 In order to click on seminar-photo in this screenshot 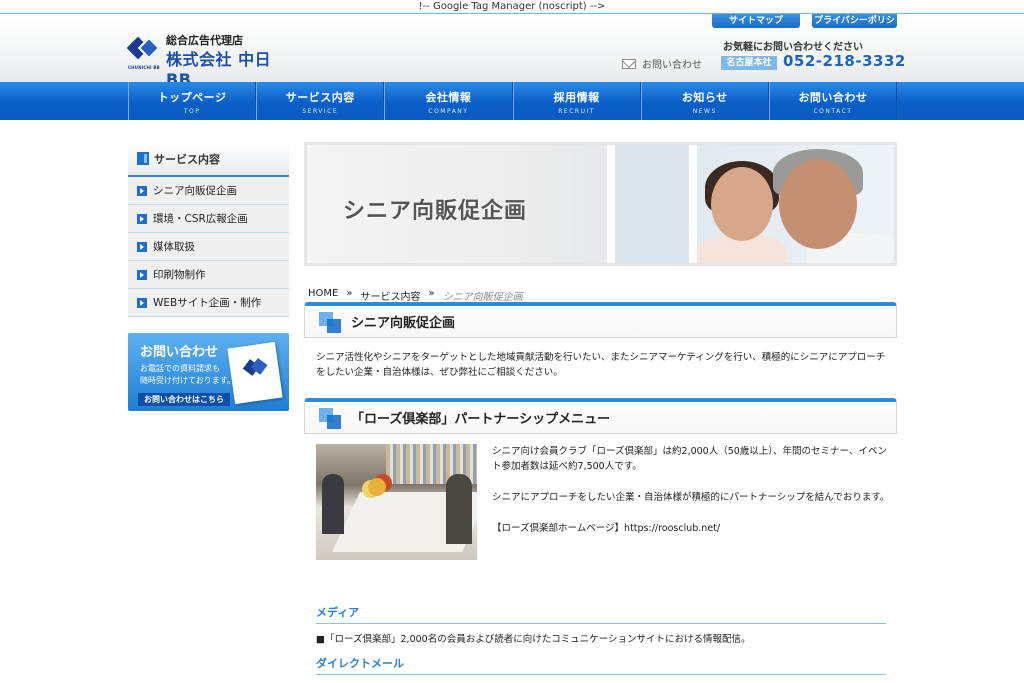, I will do `click(396, 502)`.